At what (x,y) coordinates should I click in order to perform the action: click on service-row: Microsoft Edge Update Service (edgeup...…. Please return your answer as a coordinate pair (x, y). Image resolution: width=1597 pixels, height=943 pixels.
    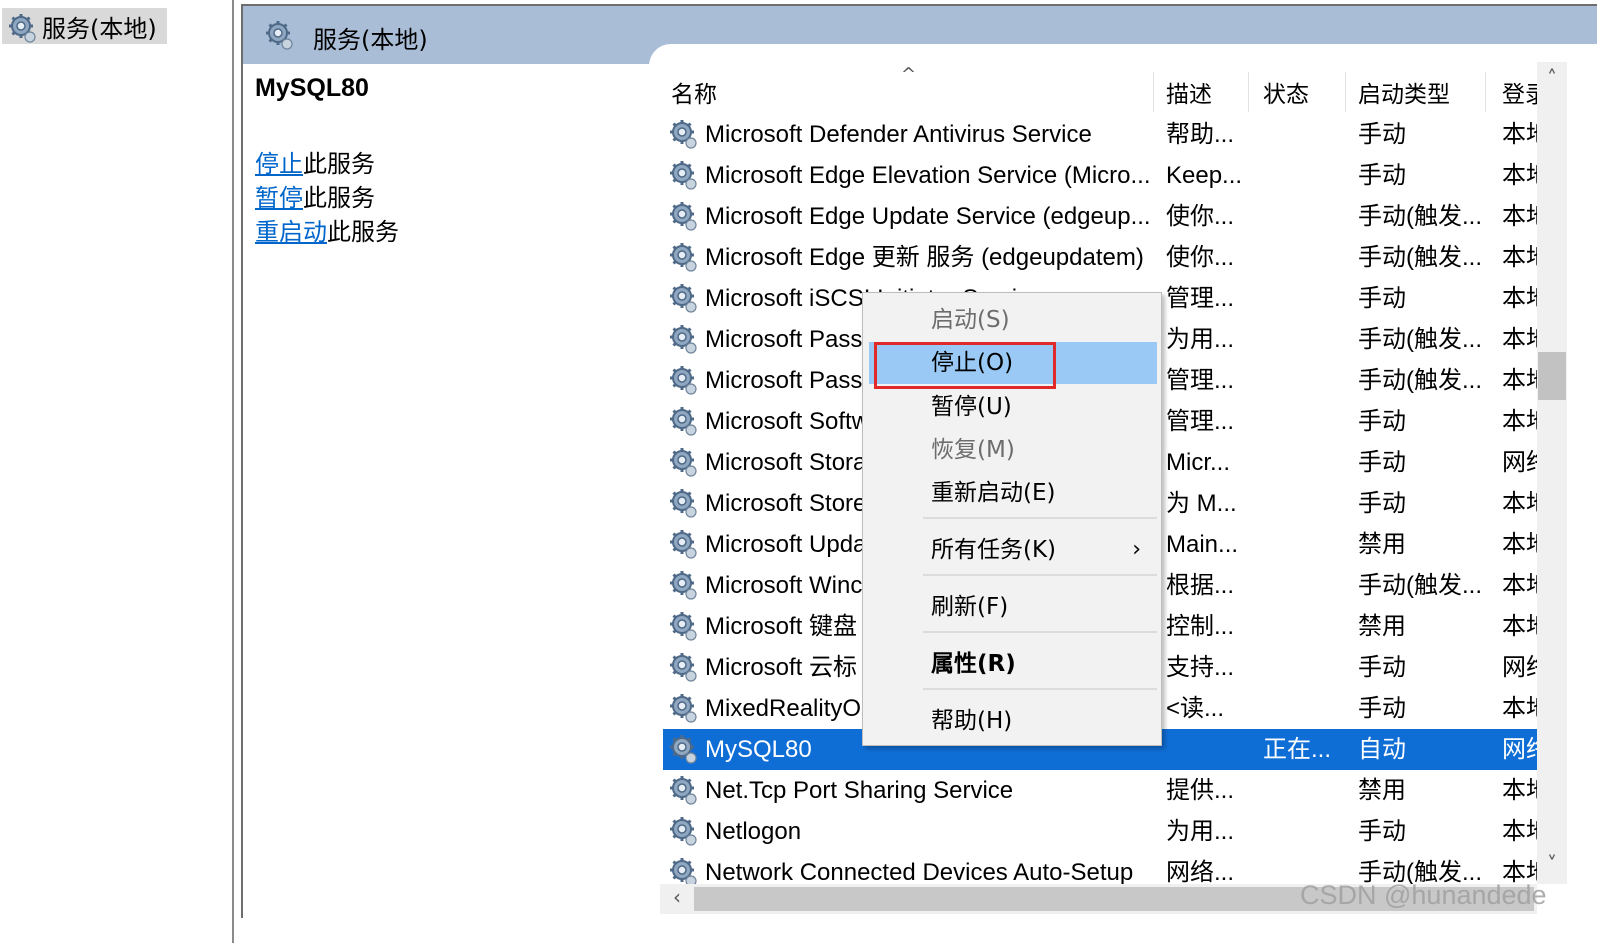
    Looking at the image, I should click on (1113, 216).